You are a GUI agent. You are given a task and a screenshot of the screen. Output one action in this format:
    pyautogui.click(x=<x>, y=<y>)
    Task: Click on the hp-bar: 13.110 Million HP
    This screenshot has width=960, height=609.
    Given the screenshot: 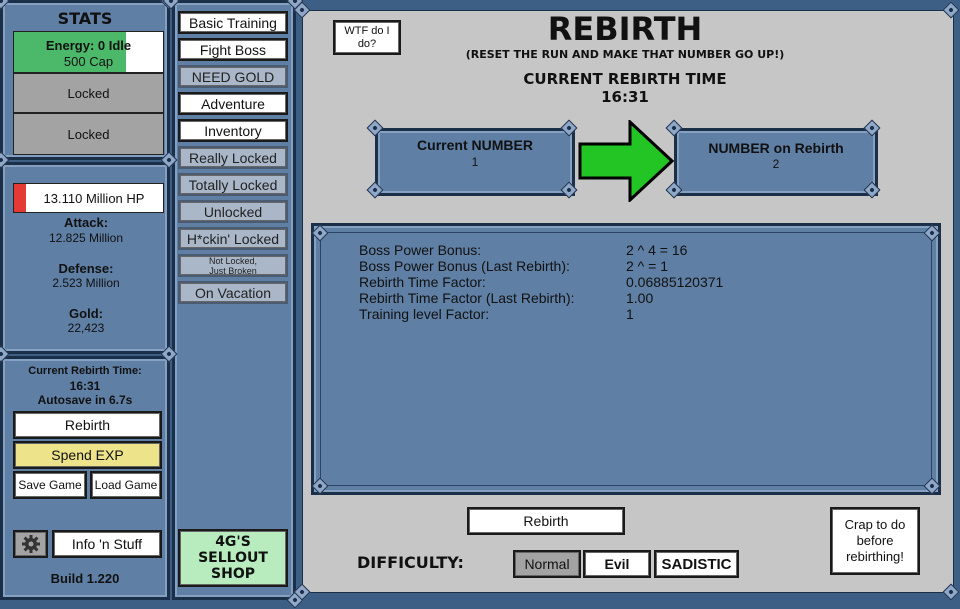 What is the action you would take?
    pyautogui.click(x=88, y=198)
    